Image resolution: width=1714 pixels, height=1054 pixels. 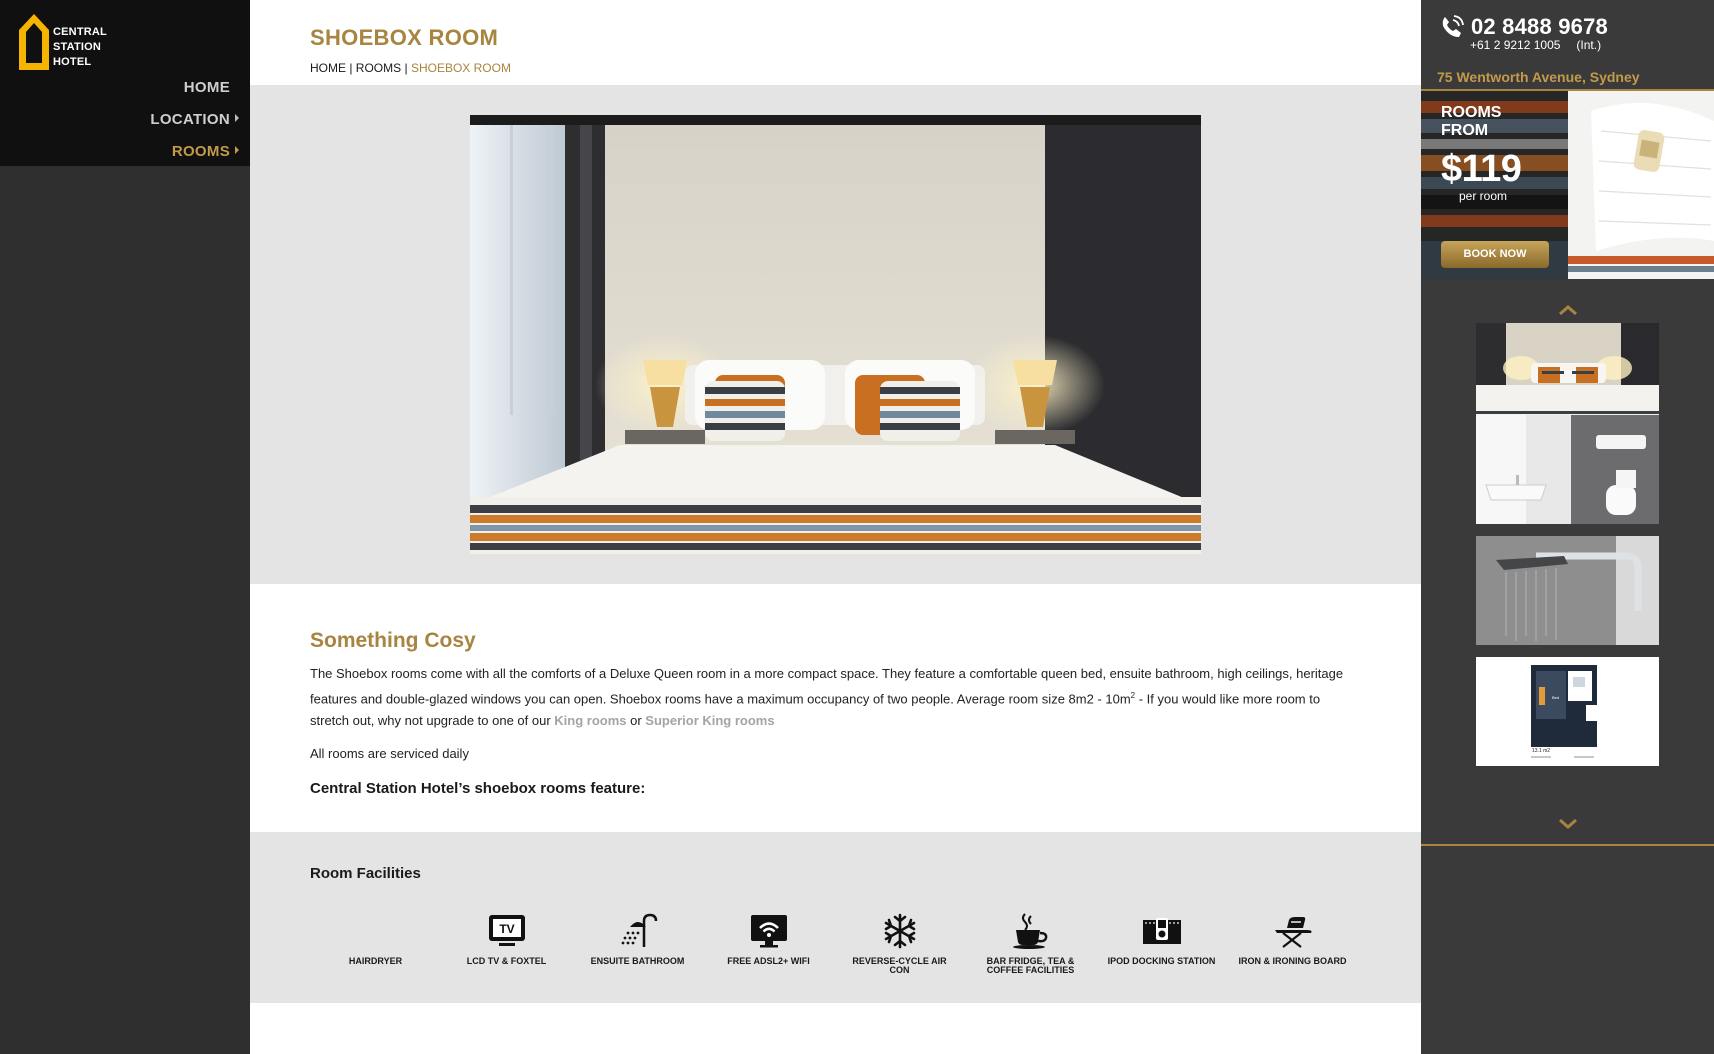 I want to click on phone-icon, so click(x=1453, y=26).